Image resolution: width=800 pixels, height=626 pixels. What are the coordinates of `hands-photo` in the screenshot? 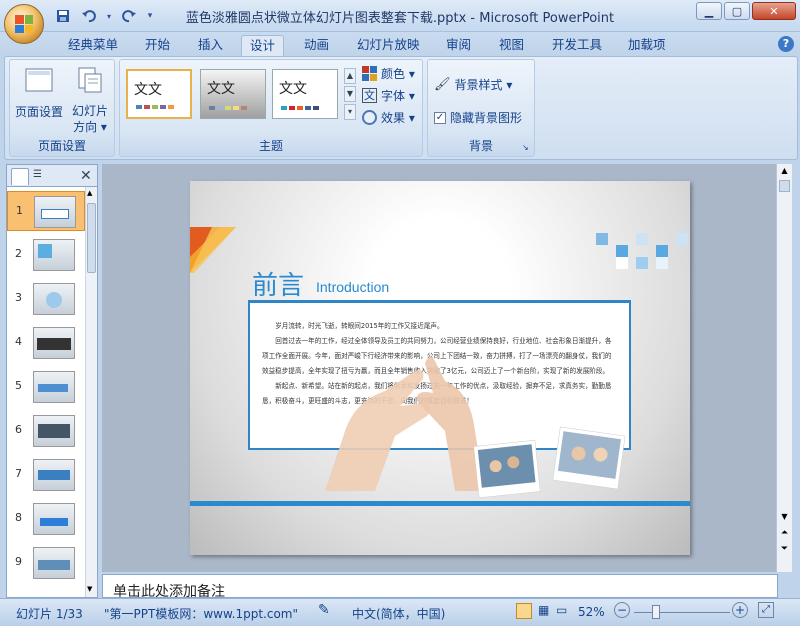 It's located at (405, 423).